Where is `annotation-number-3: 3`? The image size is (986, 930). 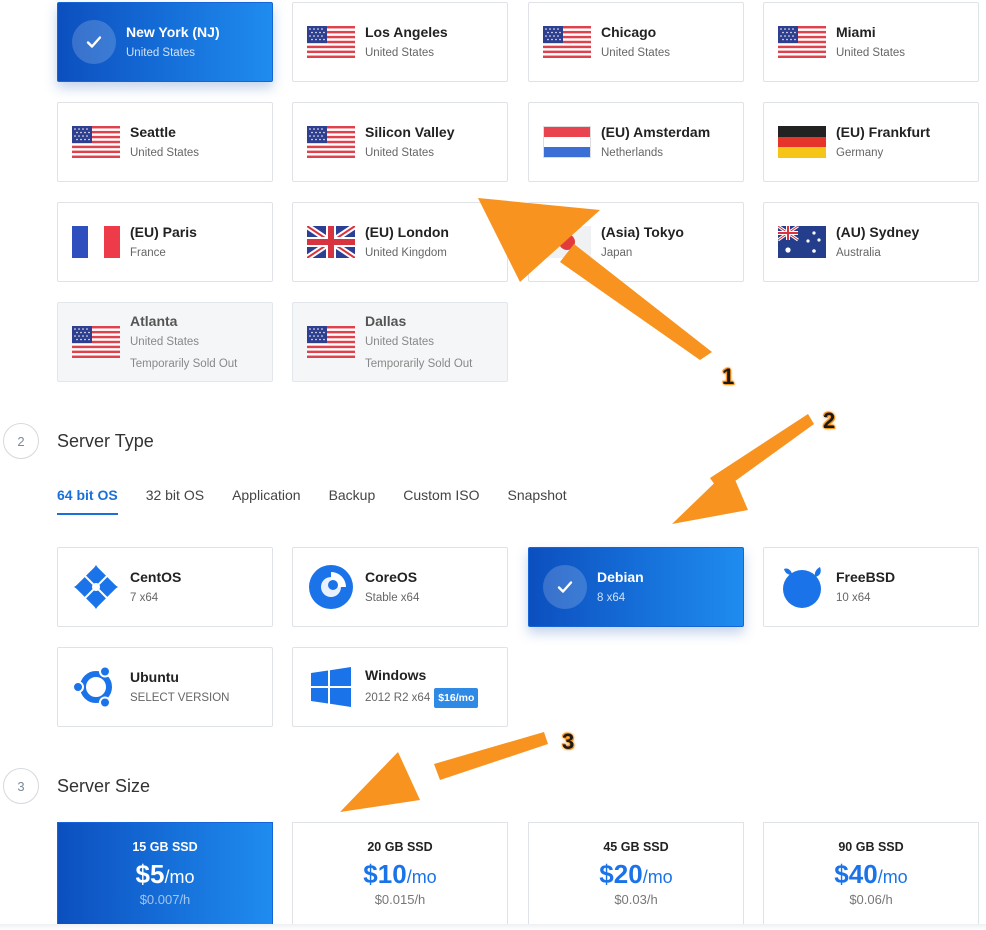
annotation-number-3: 3 is located at coordinates (568, 741).